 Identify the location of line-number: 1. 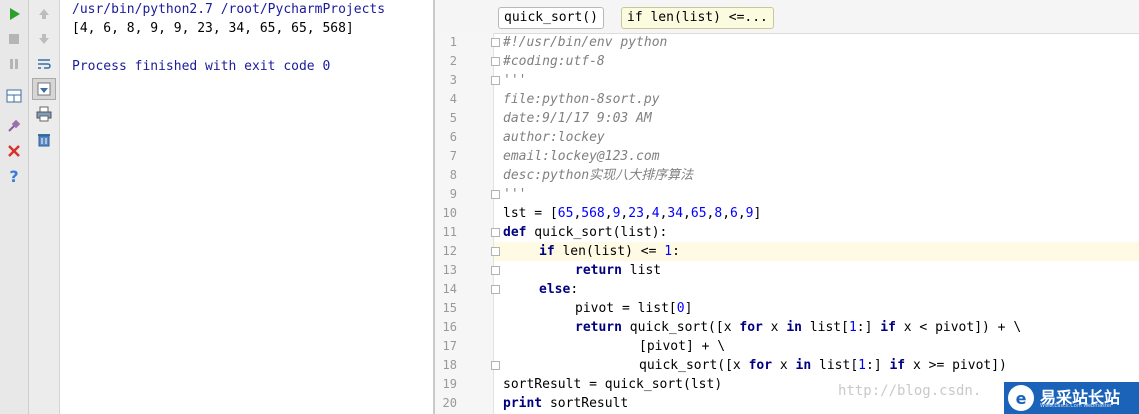
(453, 42).